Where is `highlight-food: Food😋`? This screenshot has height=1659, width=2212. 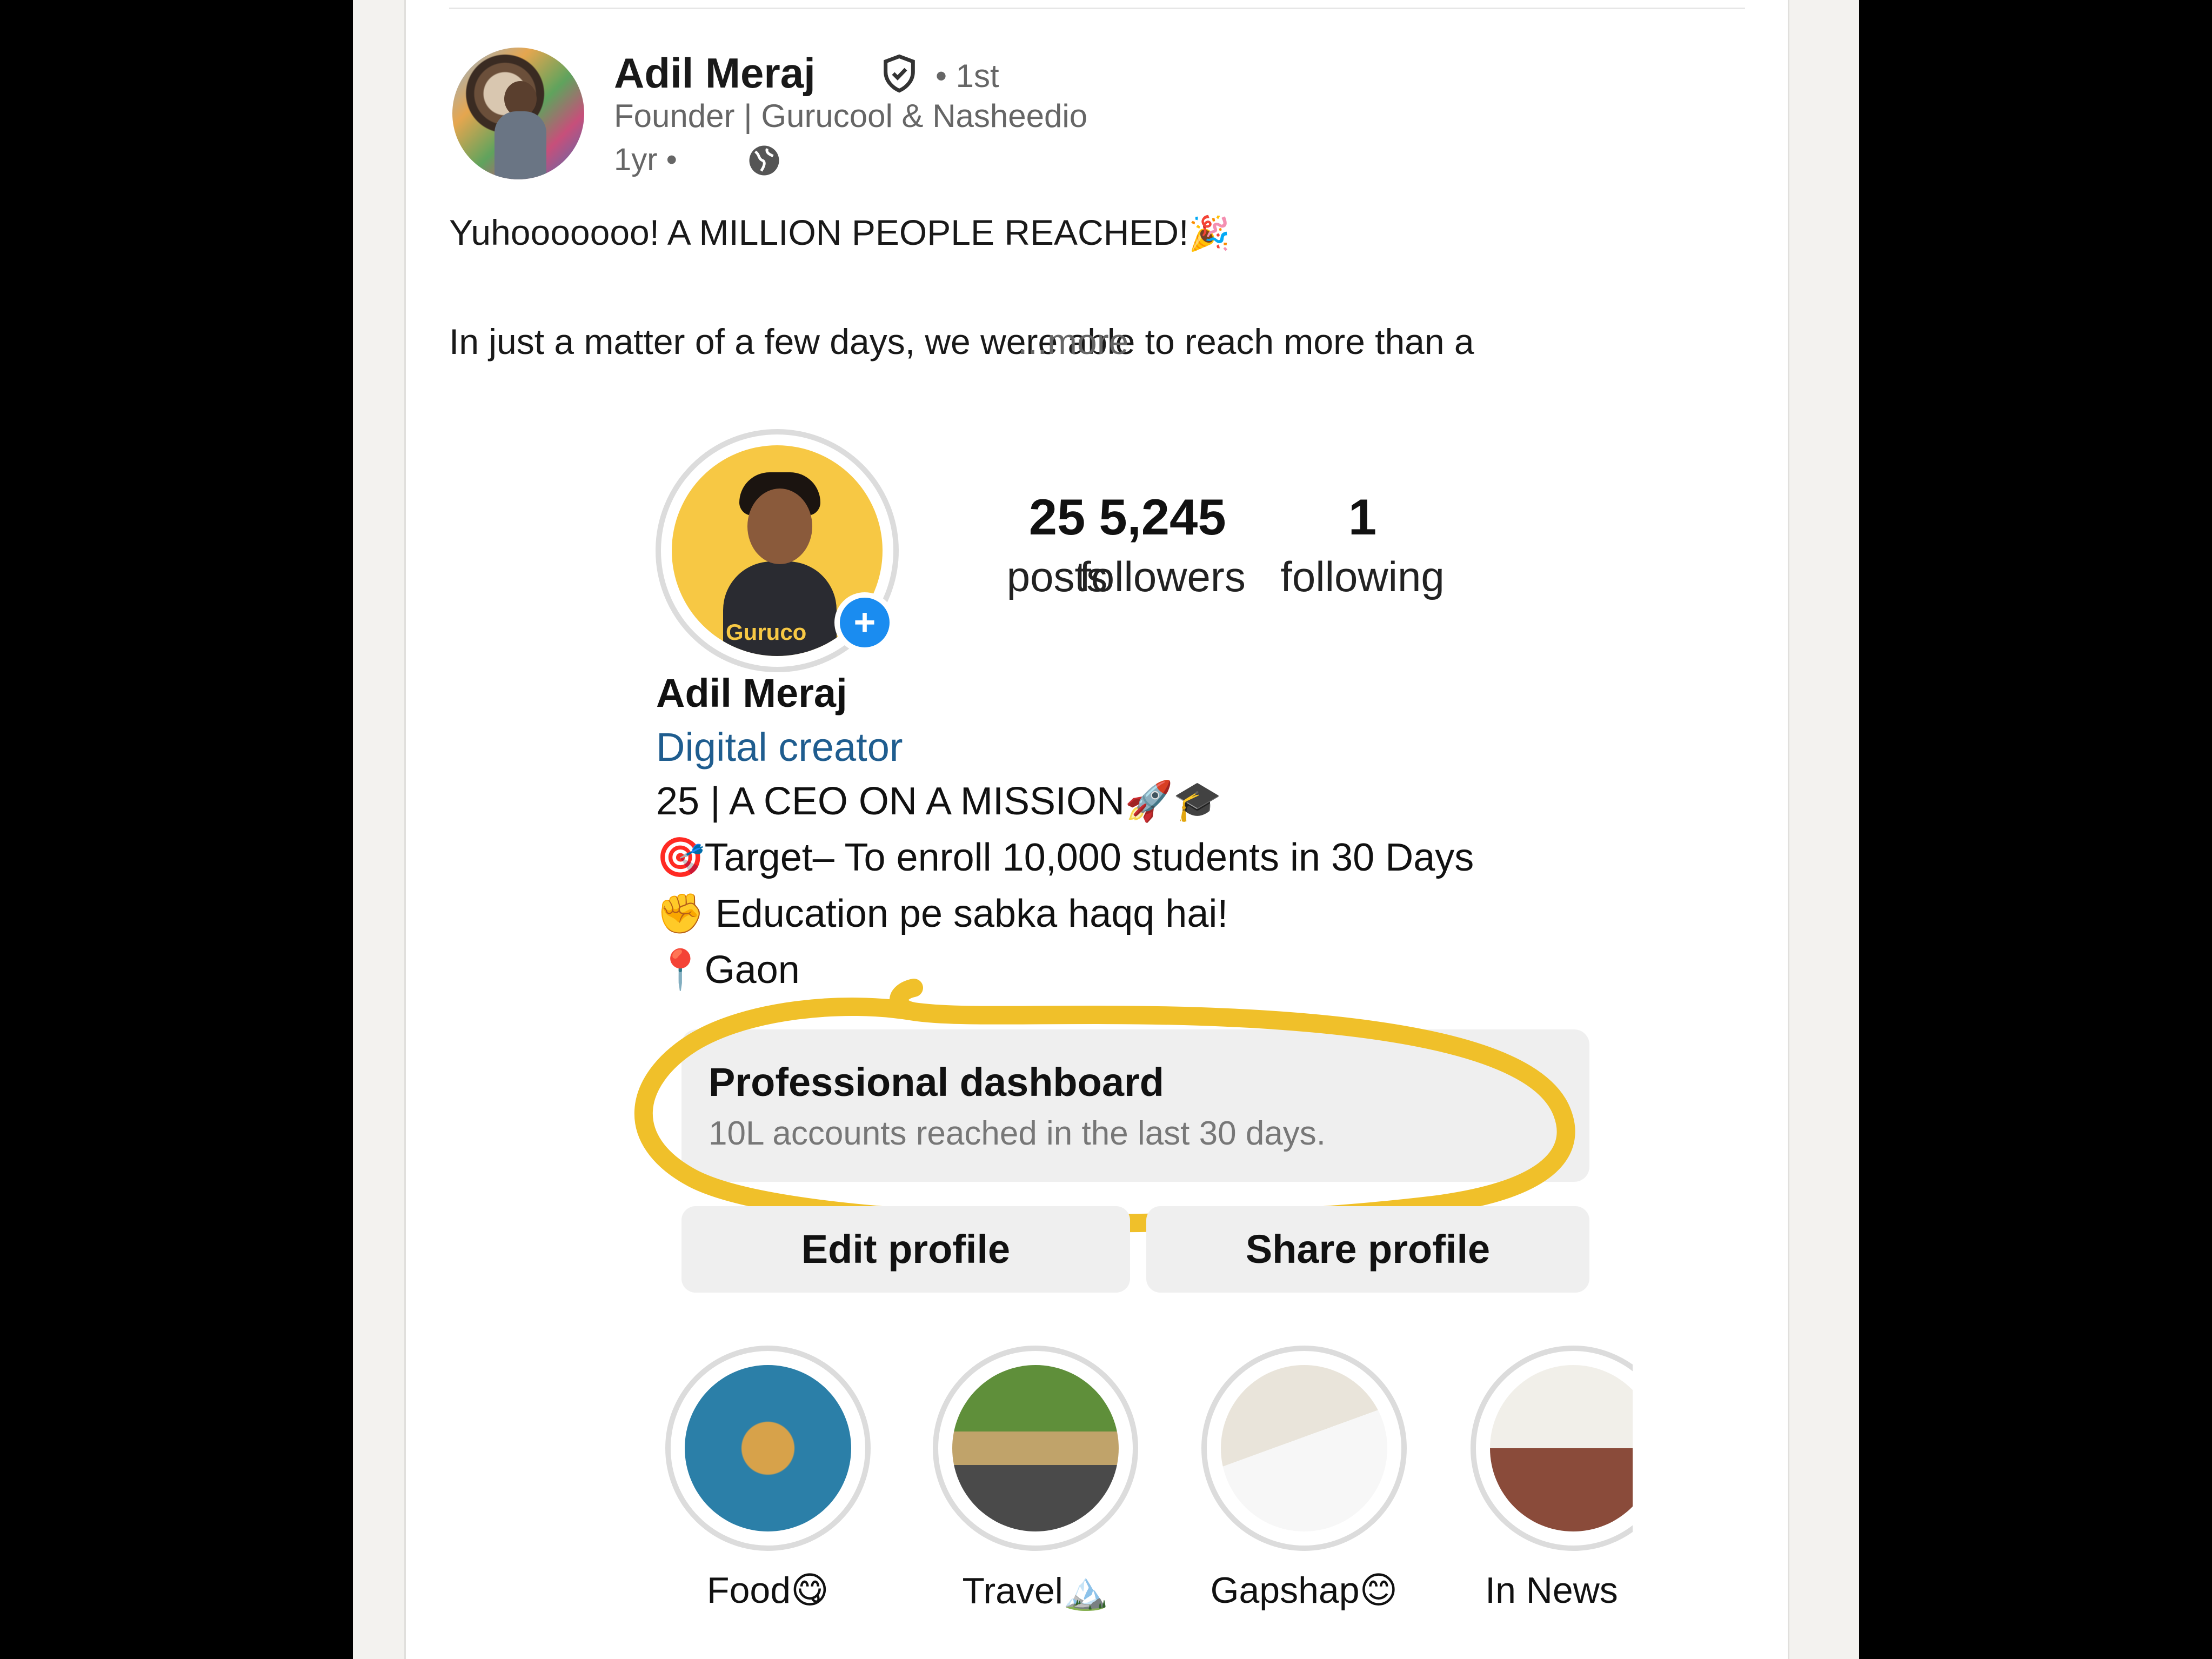 highlight-food: Food😋 is located at coordinates (768, 1479).